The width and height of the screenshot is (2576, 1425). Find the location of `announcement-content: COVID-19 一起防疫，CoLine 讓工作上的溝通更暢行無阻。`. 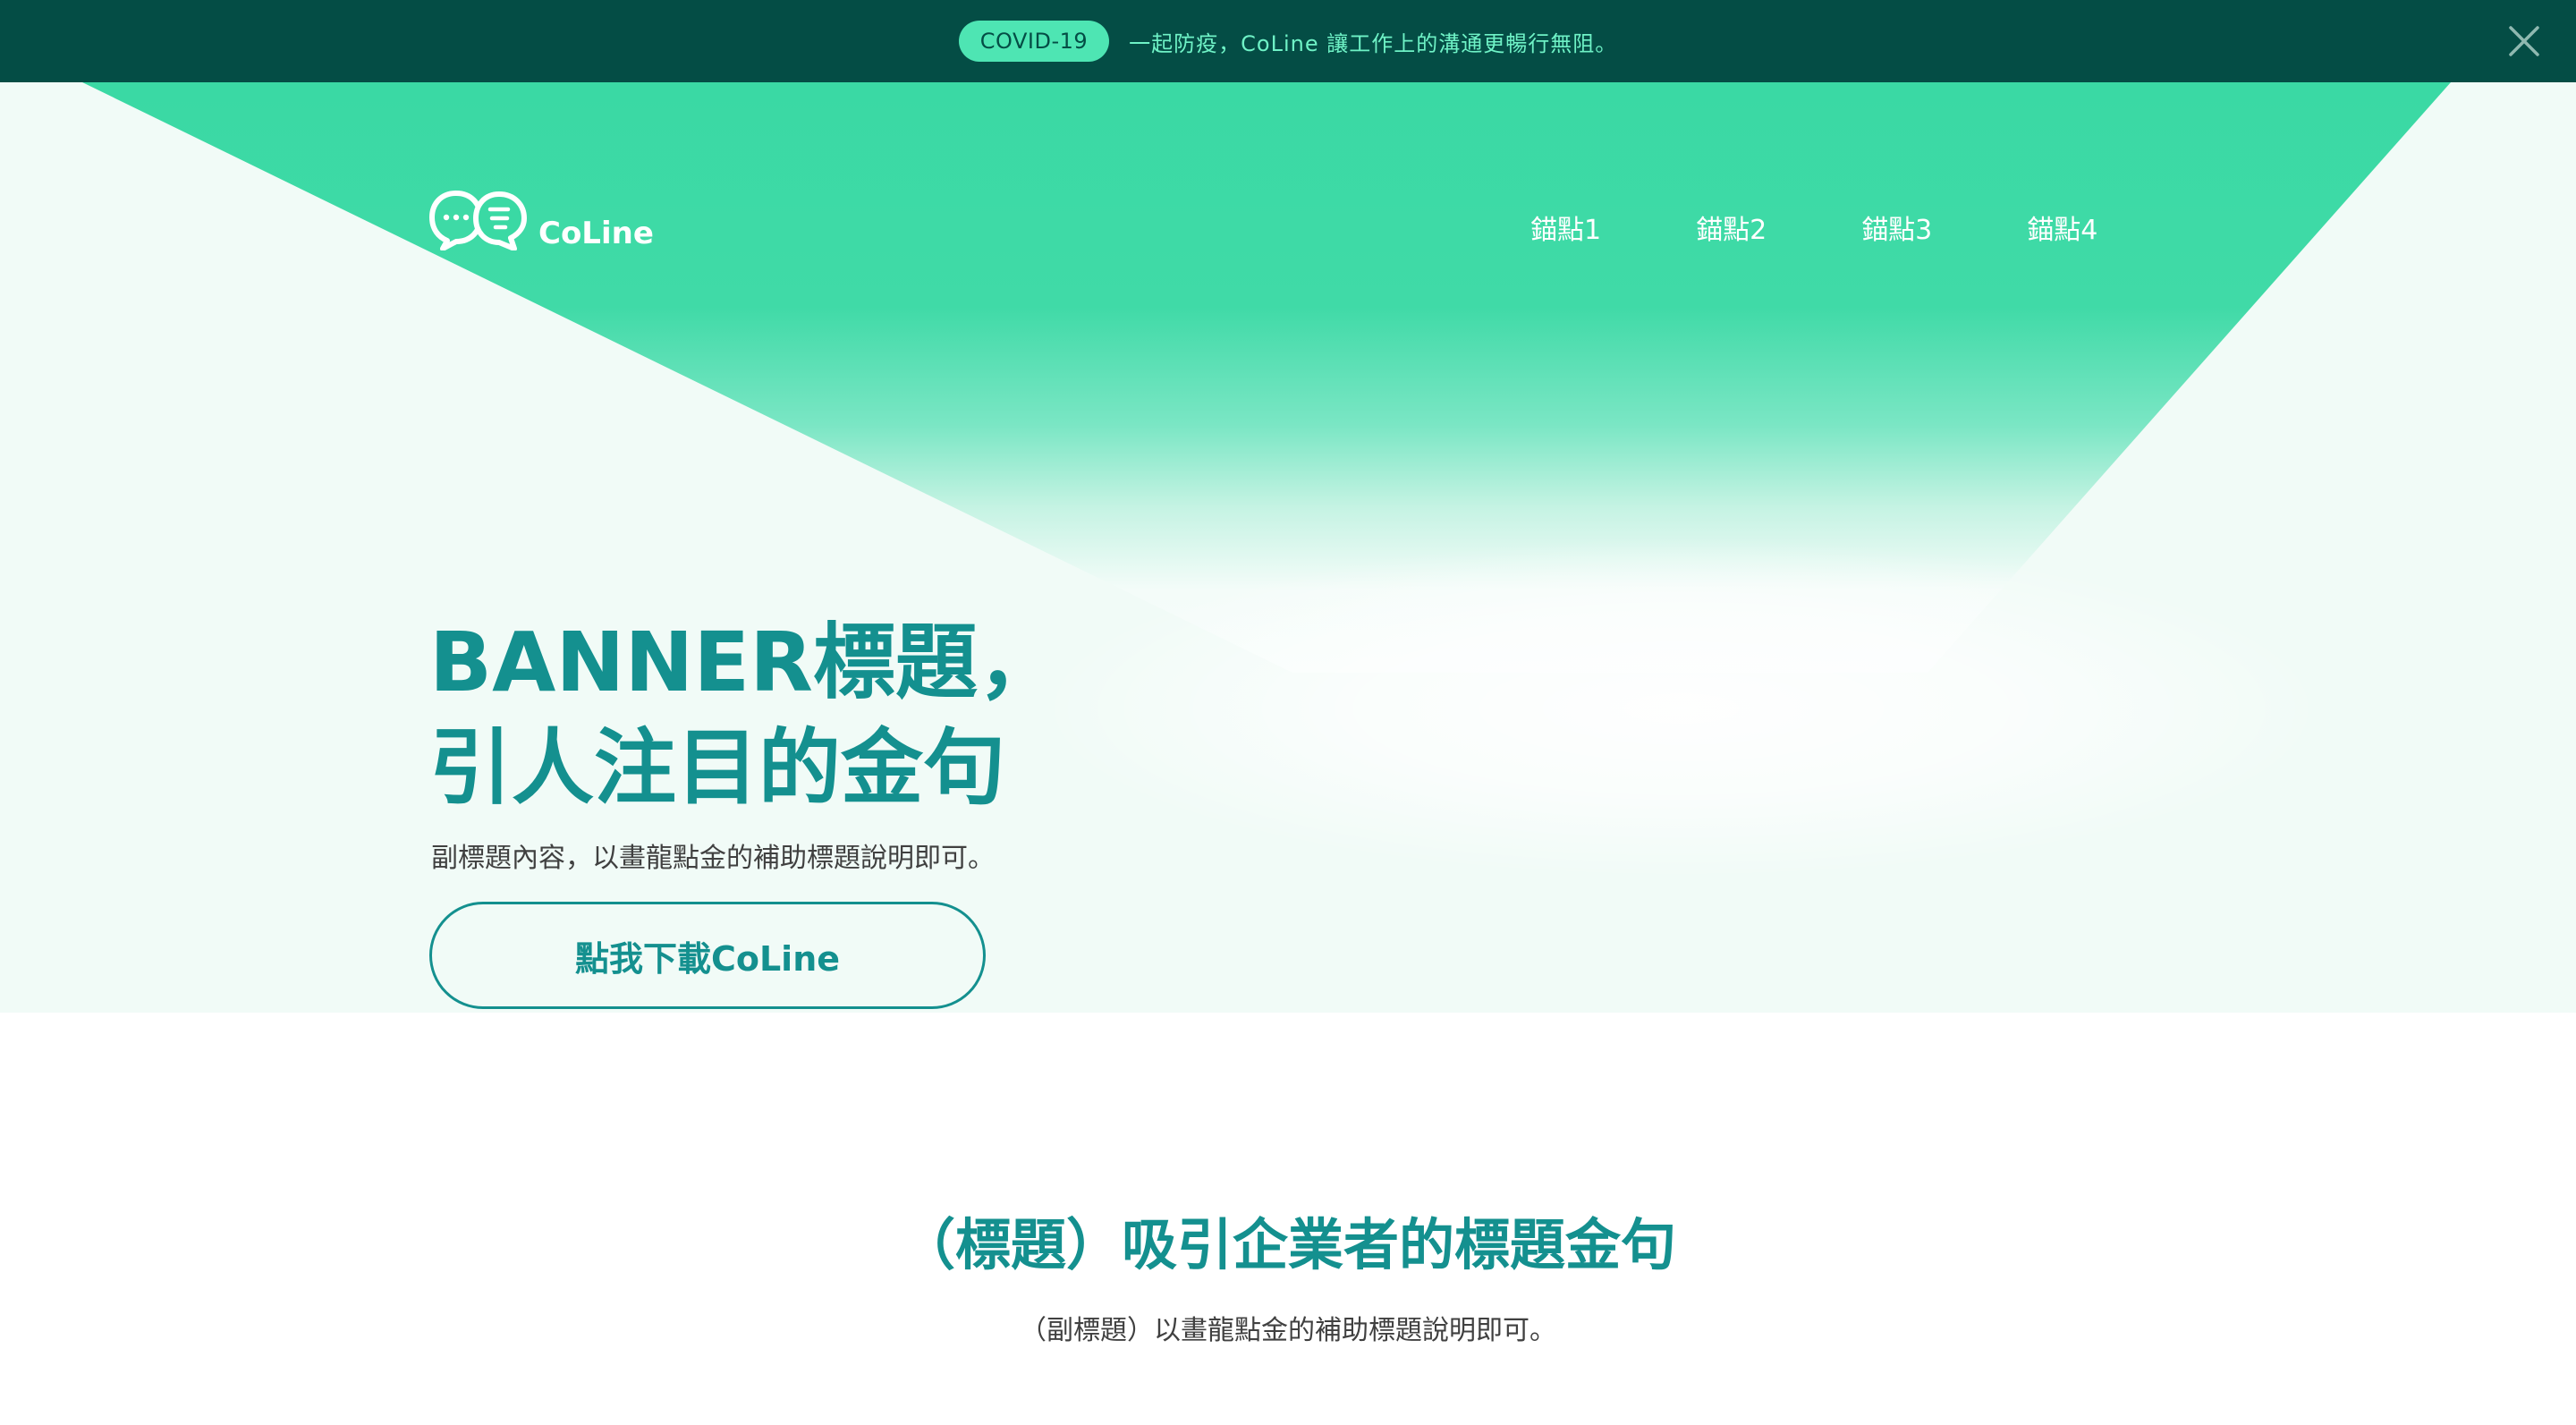

announcement-content: COVID-19 一起防疫，CoLine 讓工作上的溝通更暢行無阻。 is located at coordinates (1288, 41).